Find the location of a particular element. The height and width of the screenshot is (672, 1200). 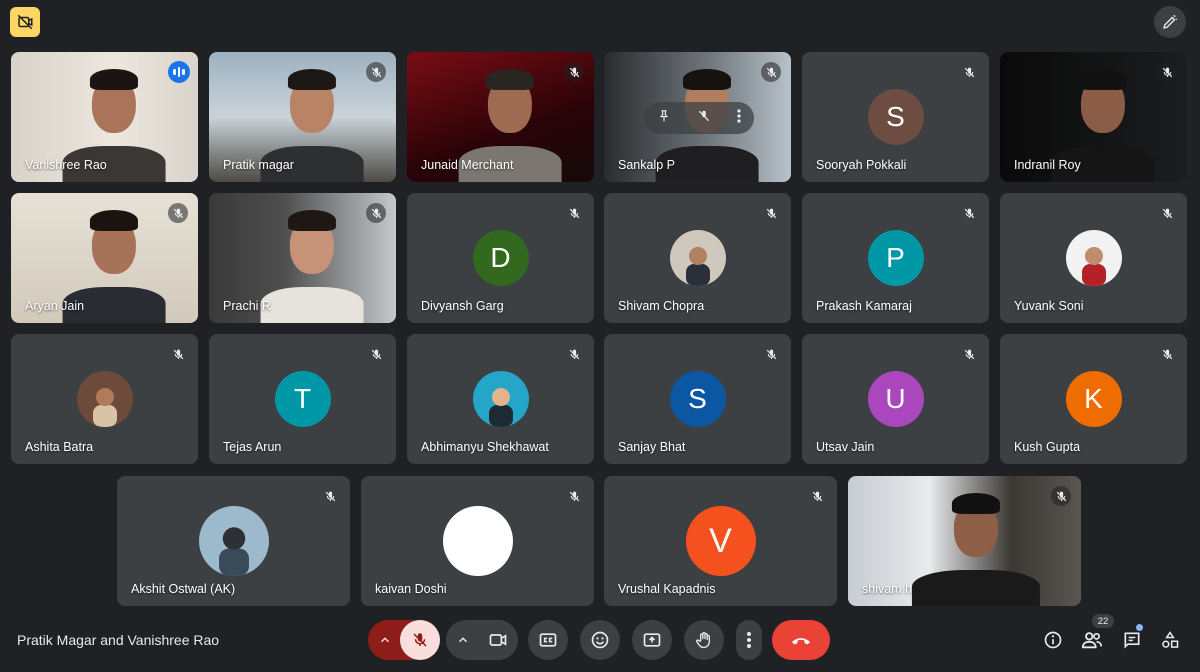

participant-tile: Vanishree Rao is located at coordinates (104, 117).